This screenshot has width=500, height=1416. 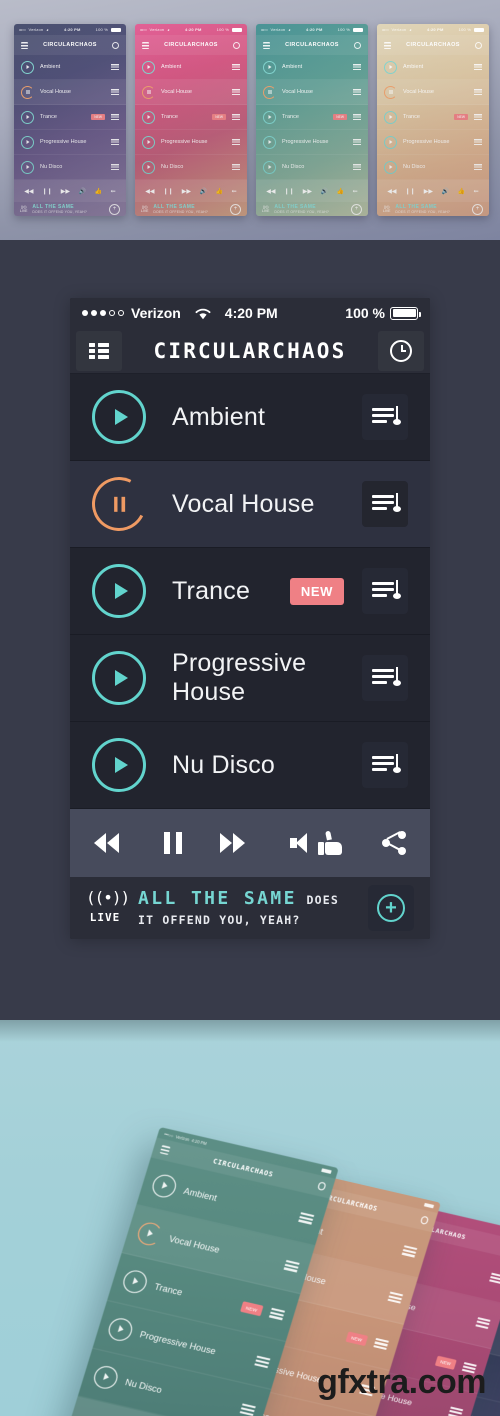 I want to click on table-row: Ambient, so click(x=250, y=417).